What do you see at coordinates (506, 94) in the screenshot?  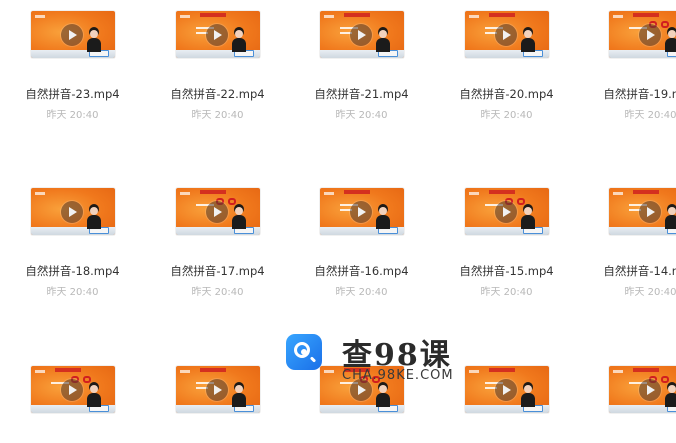 I see `file-name: 自然拼音-20.mp4` at bounding box center [506, 94].